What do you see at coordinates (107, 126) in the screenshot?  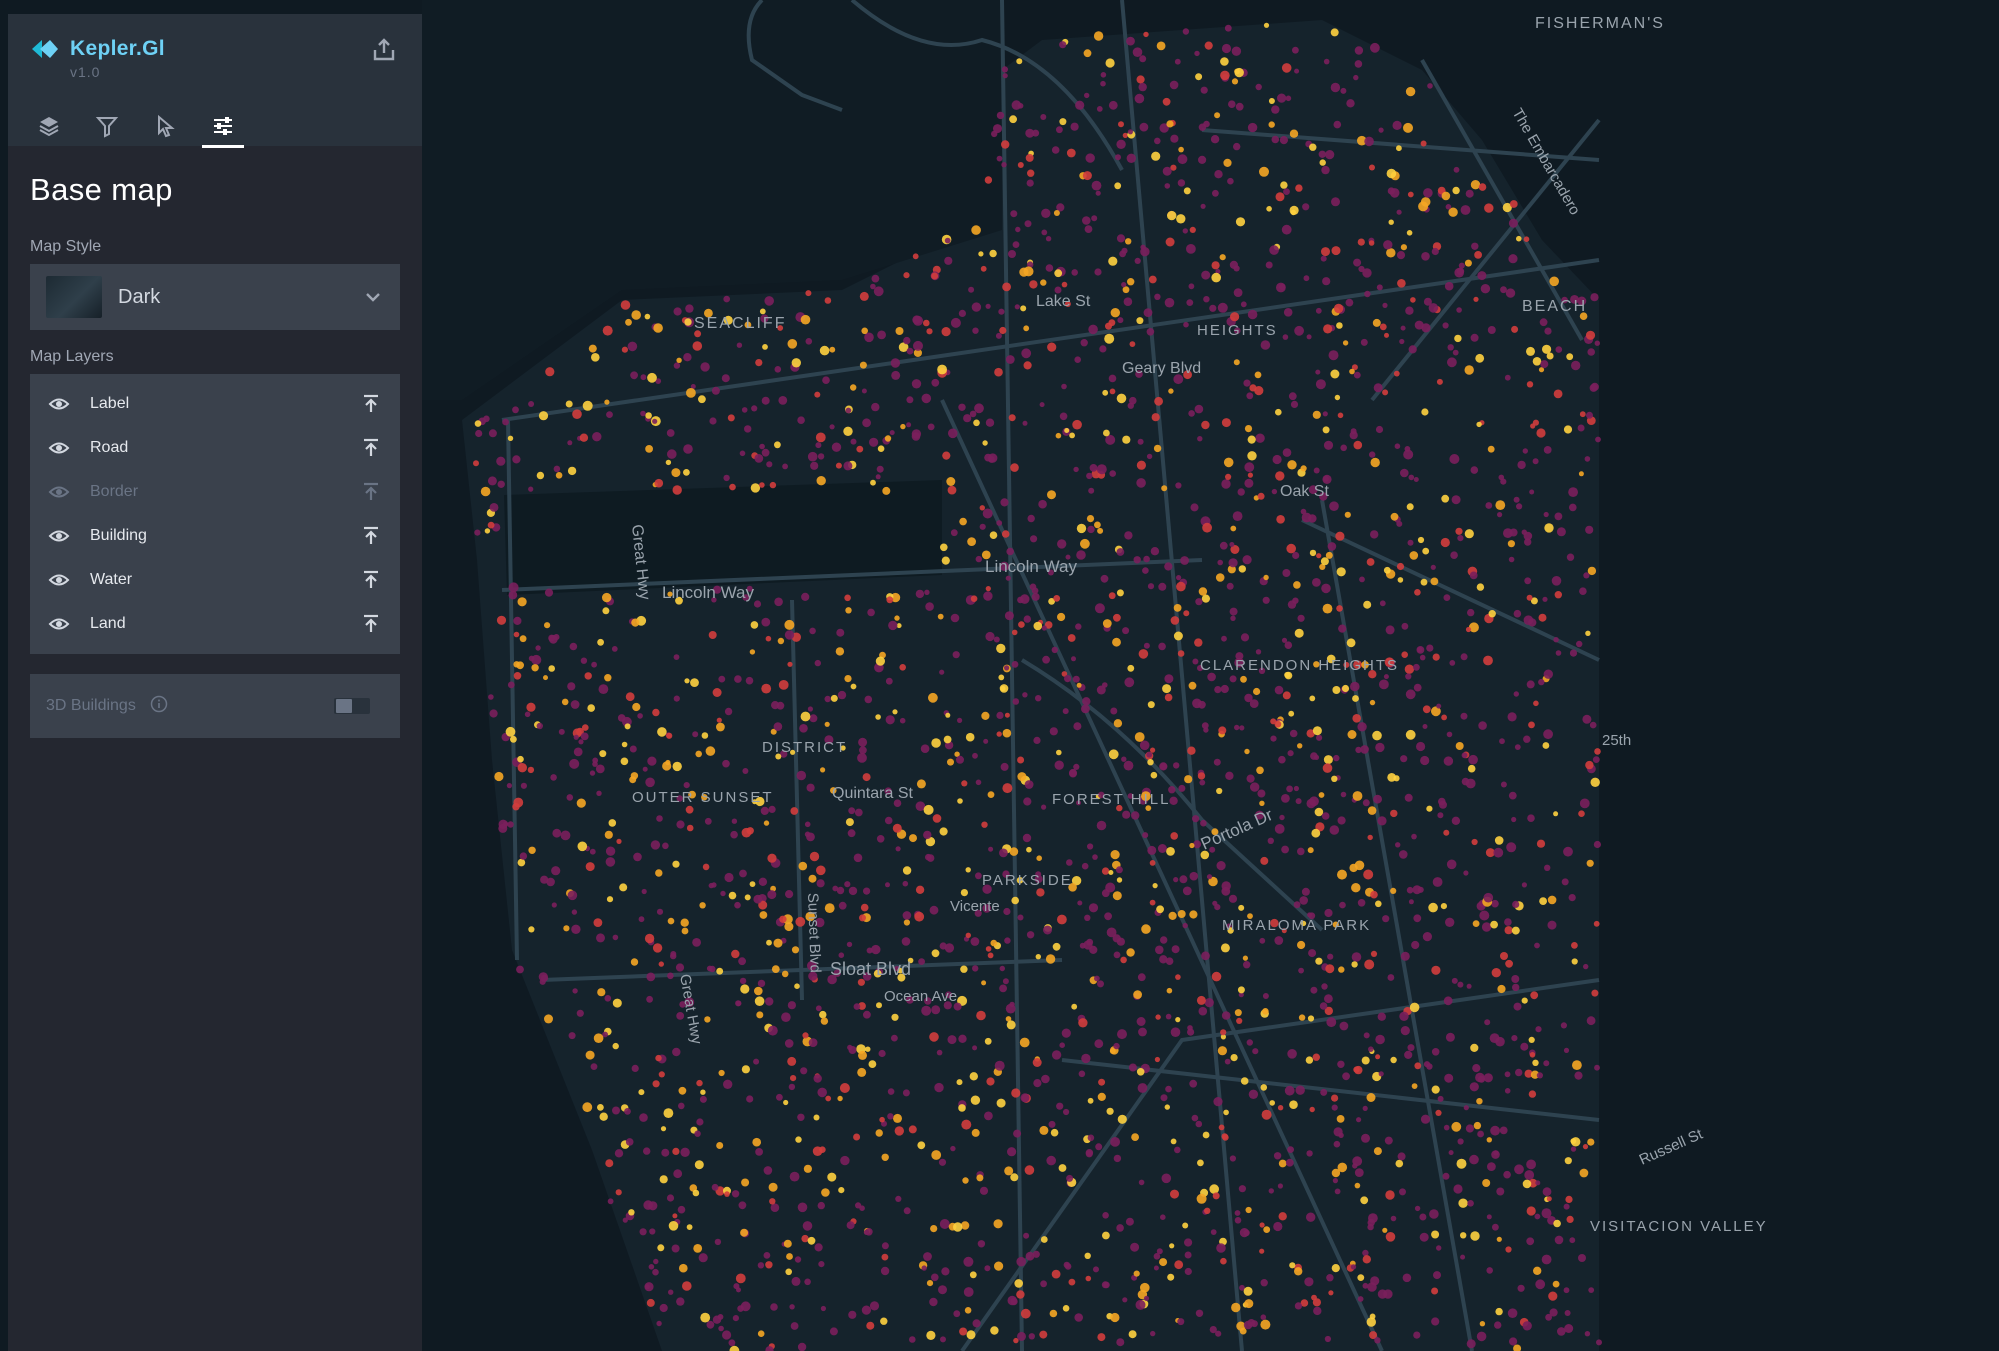 I see `tab-filters` at bounding box center [107, 126].